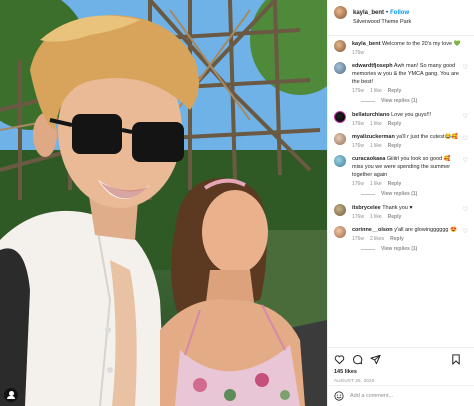  What do you see at coordinates (368, 159) in the screenshot?
I see `comment-username: curacaokaea` at bounding box center [368, 159].